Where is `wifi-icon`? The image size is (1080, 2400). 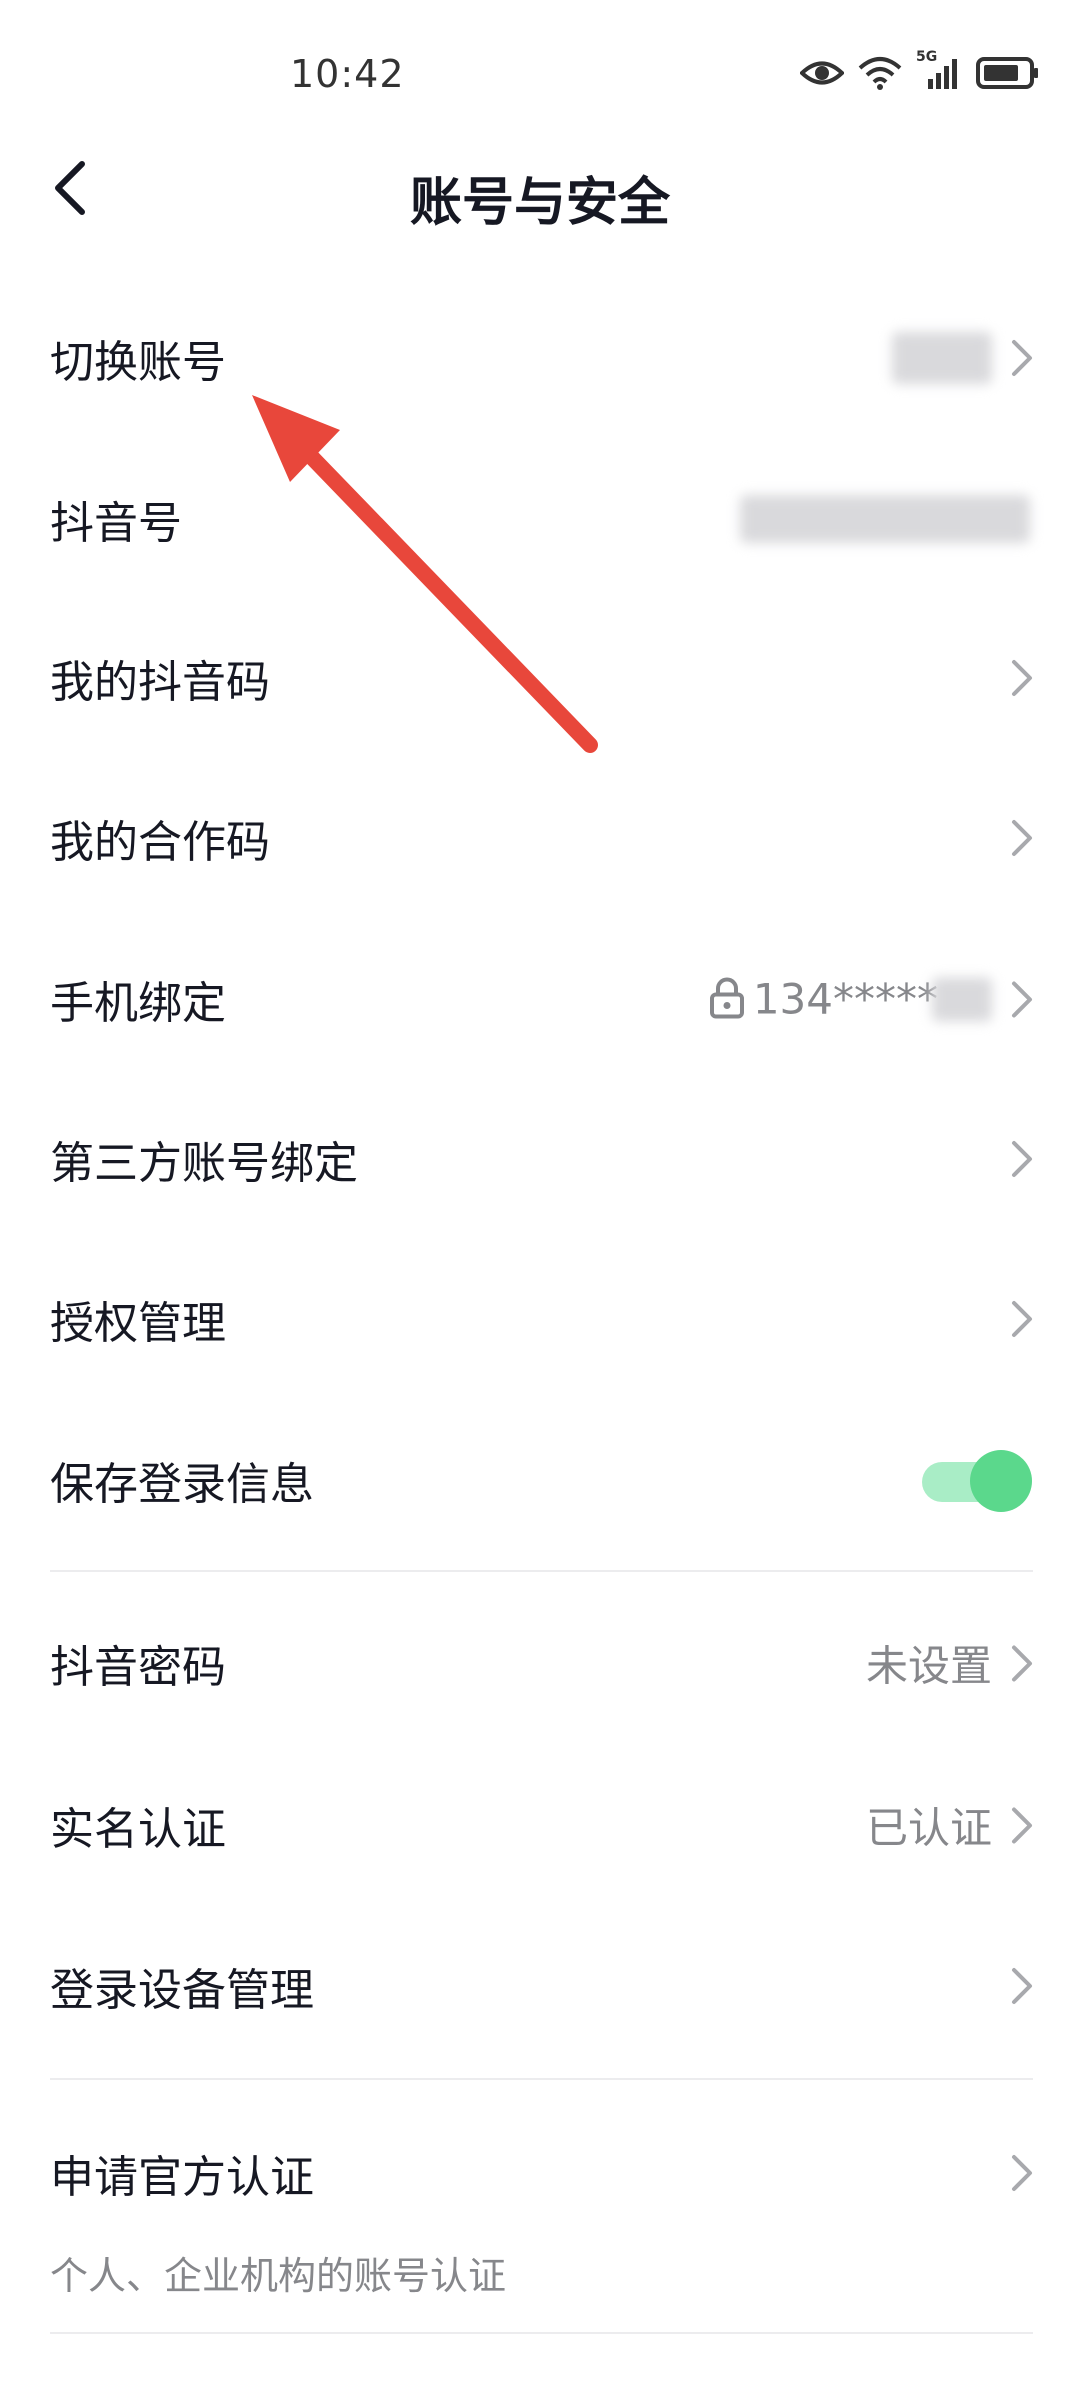
wifi-icon is located at coordinates (880, 73).